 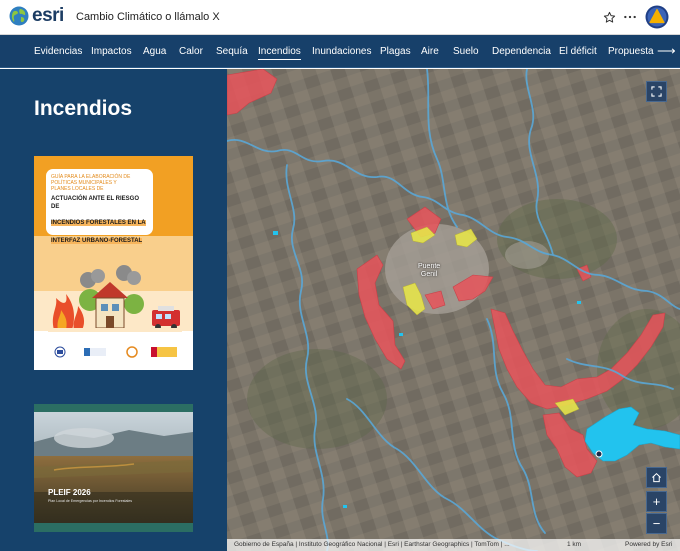 I want to click on more-options-button, so click(x=630, y=17).